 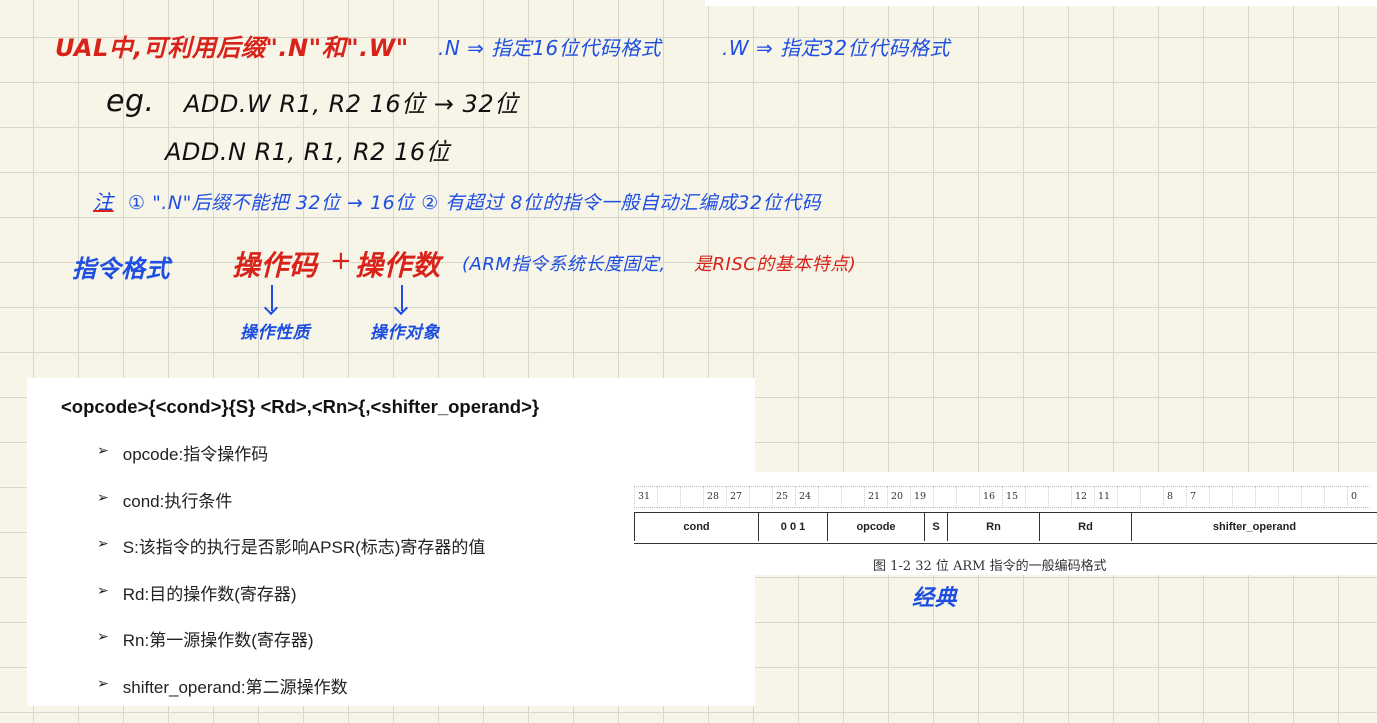 I want to click on operand-note: 操作对象, so click(x=405, y=333).